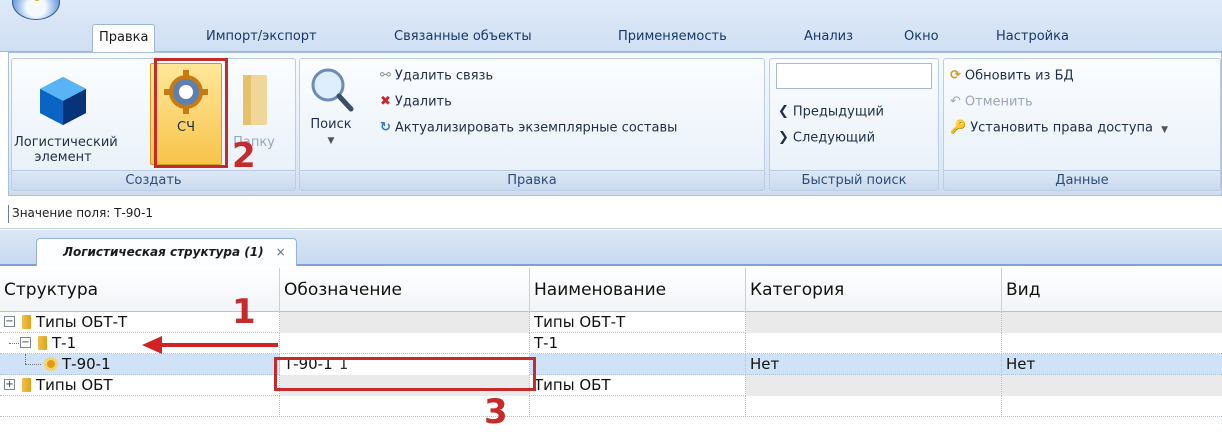 The image size is (1222, 437). What do you see at coordinates (611, 248) in the screenshot?
I see `document-tab-bar: Логистическая структура (1) ×` at bounding box center [611, 248].